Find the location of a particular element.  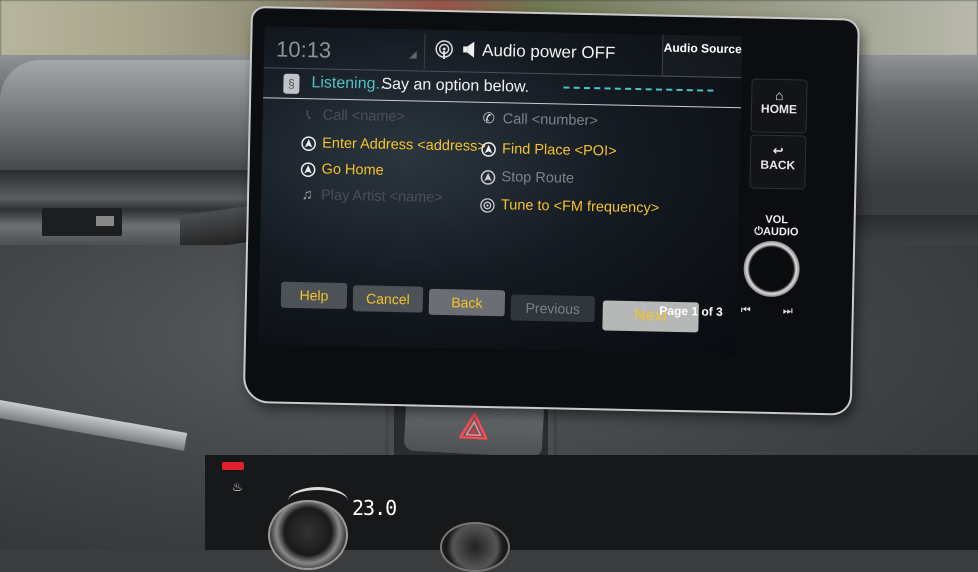

next-track-button: ⏭ is located at coordinates (788, 311).